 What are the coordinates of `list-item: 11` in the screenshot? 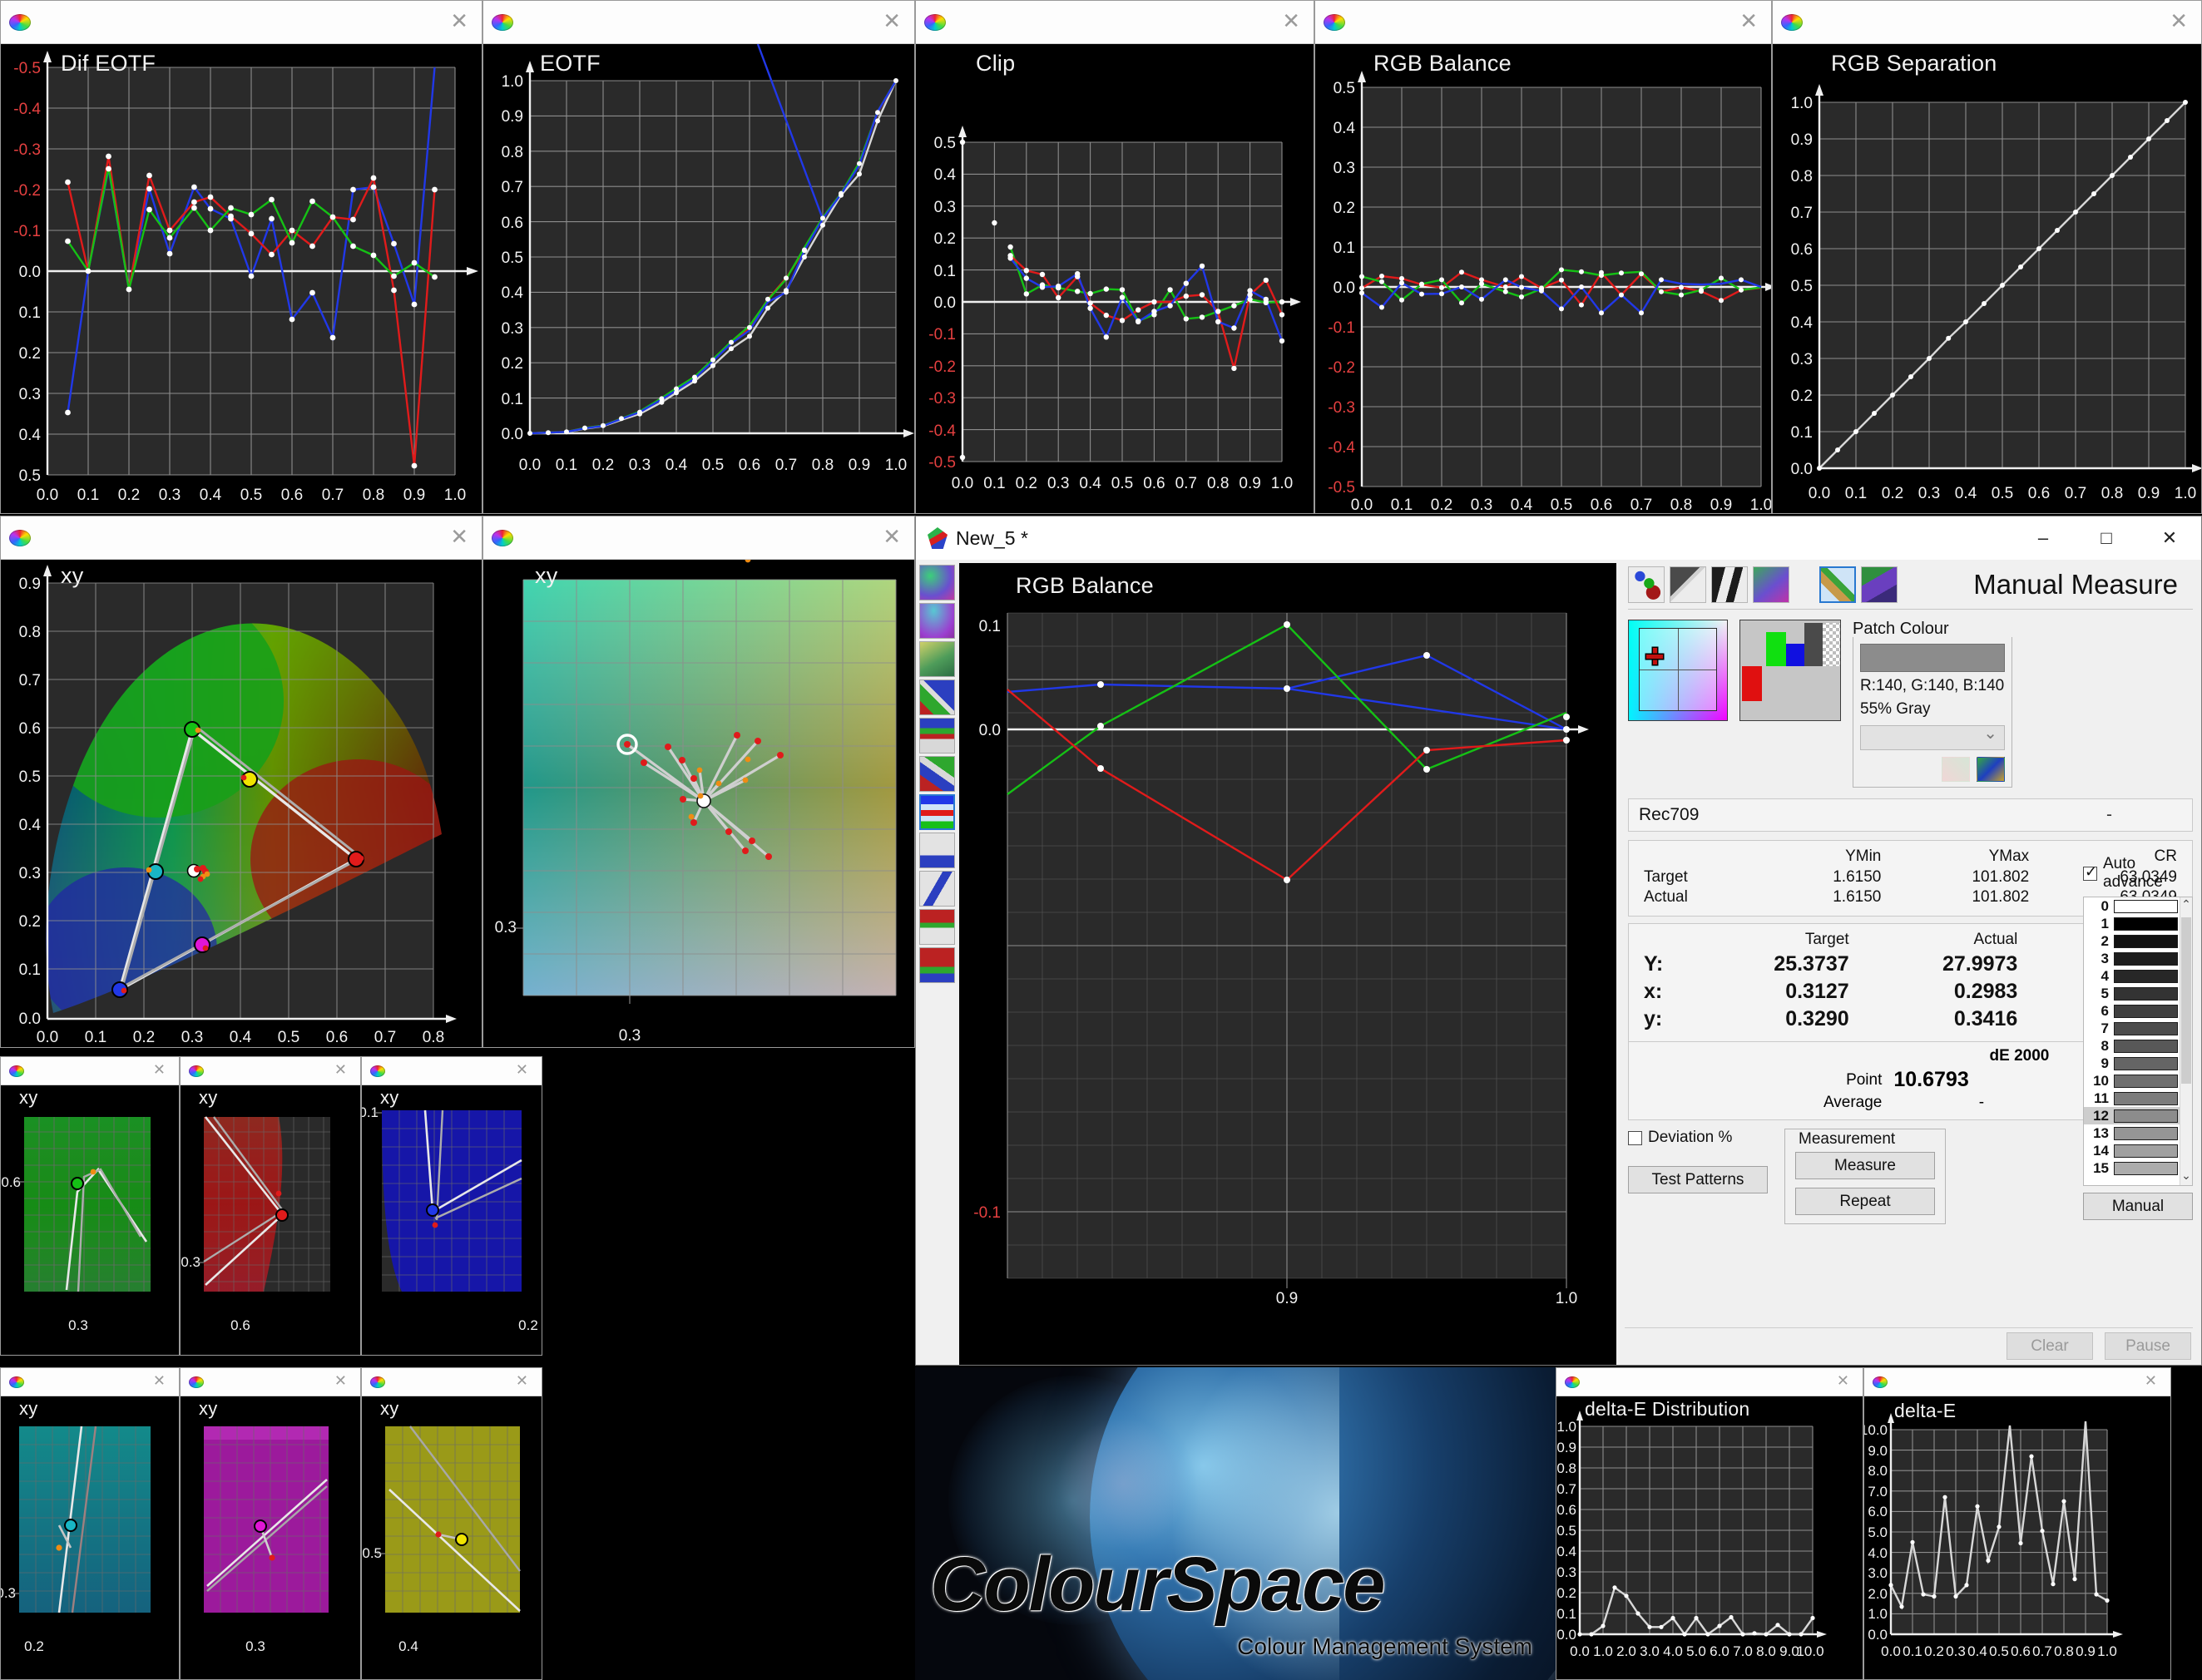 It's located at (2132, 1098).